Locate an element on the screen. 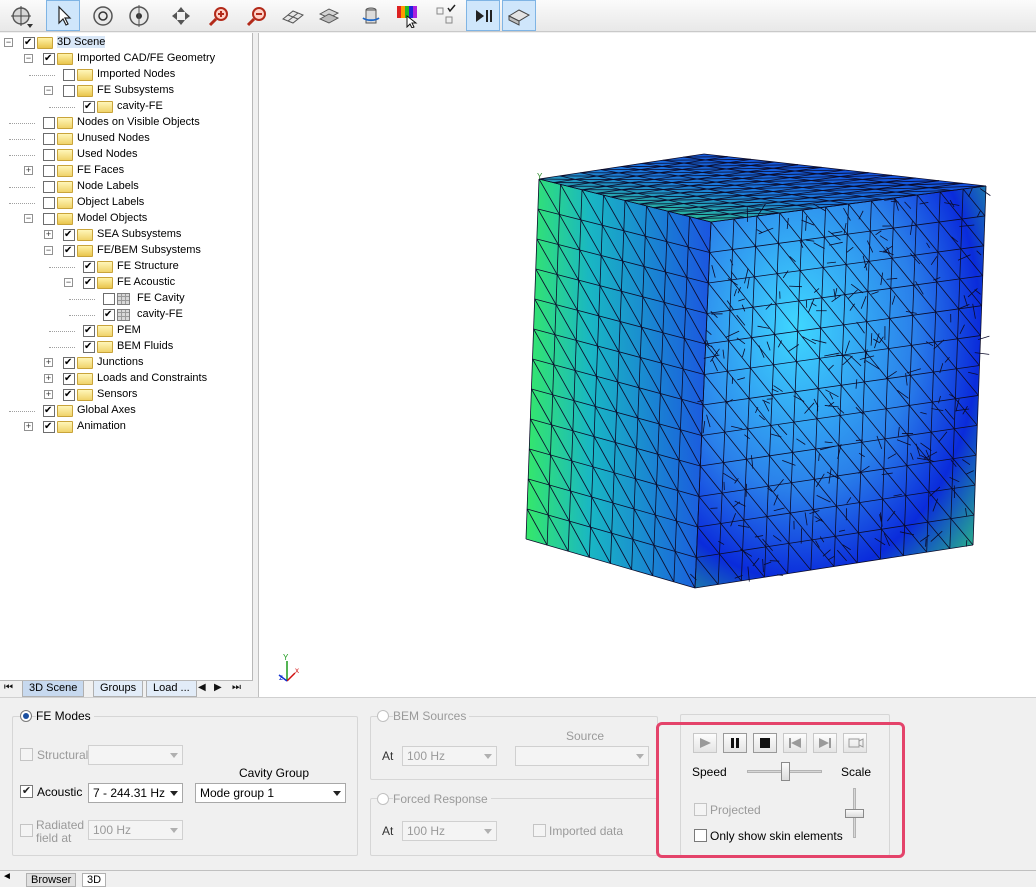  acoustic-checkbox is located at coordinates (26, 791).